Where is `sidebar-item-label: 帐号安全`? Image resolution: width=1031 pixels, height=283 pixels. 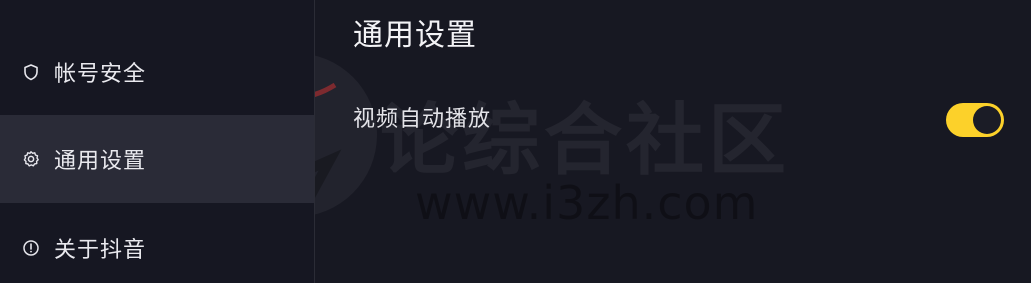
sidebar-item-label: 帐号安全 is located at coordinates (100, 74).